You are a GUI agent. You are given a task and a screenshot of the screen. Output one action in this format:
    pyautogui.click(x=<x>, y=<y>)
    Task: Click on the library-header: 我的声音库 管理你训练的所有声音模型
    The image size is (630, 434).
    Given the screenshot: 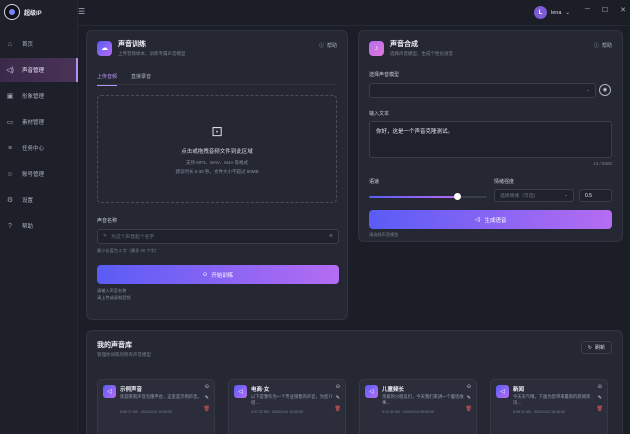 What is the action you would take?
    pyautogui.click(x=124, y=349)
    